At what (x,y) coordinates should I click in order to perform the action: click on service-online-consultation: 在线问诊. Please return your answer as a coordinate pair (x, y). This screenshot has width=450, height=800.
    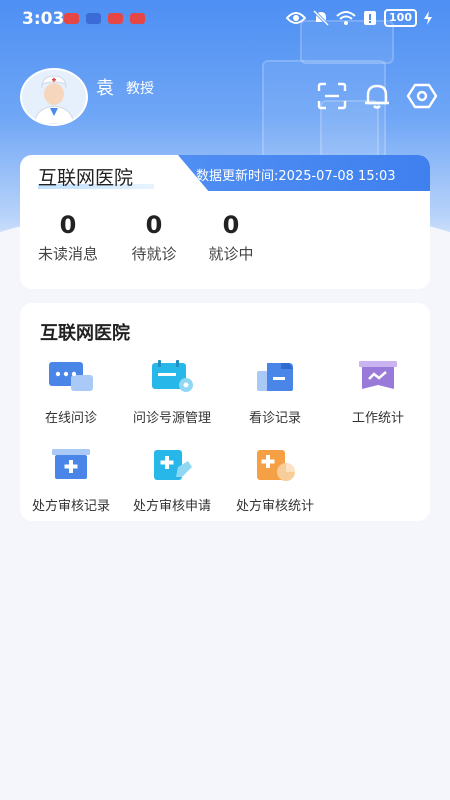
    Looking at the image, I should click on (71, 392).